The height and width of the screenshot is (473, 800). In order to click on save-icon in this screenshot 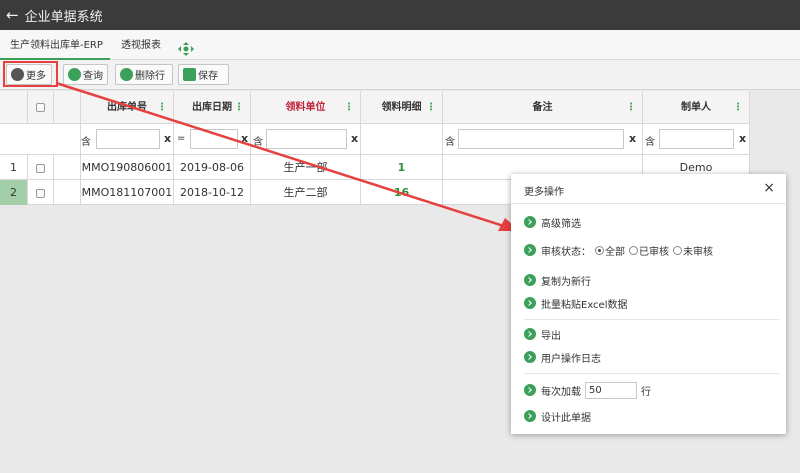, I will do `click(189, 74)`.